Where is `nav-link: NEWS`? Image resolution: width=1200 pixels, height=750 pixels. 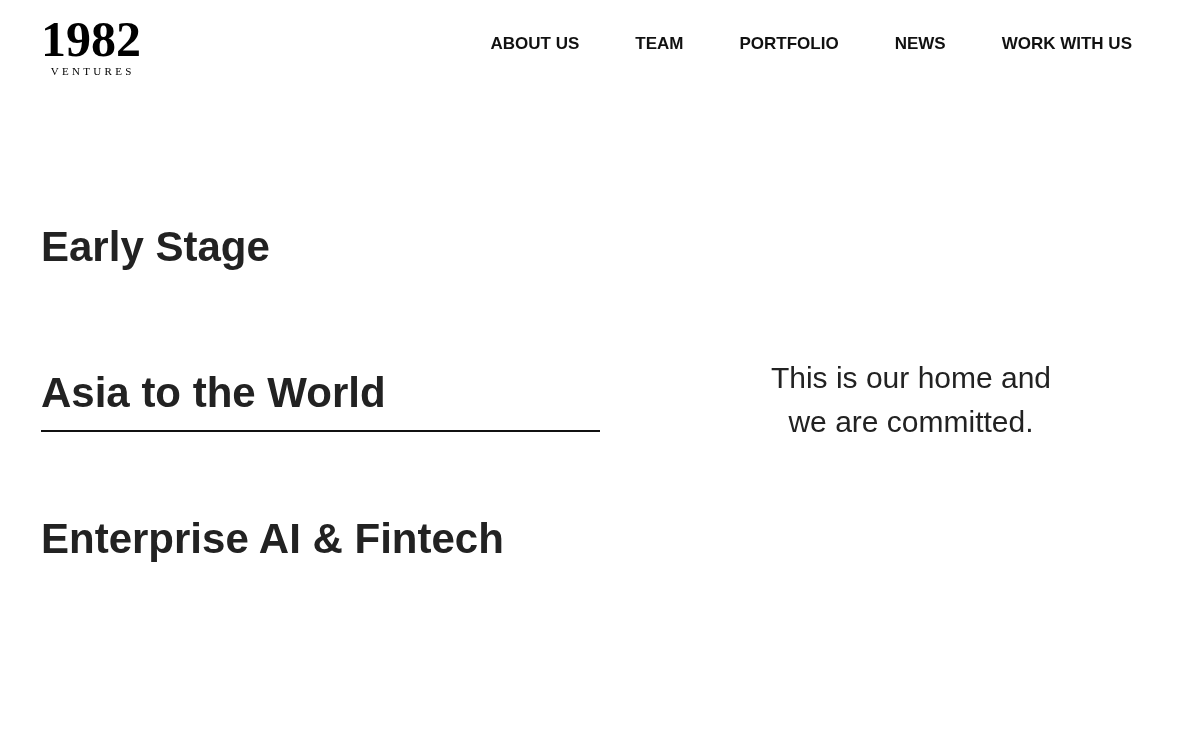 nav-link: NEWS is located at coordinates (920, 44).